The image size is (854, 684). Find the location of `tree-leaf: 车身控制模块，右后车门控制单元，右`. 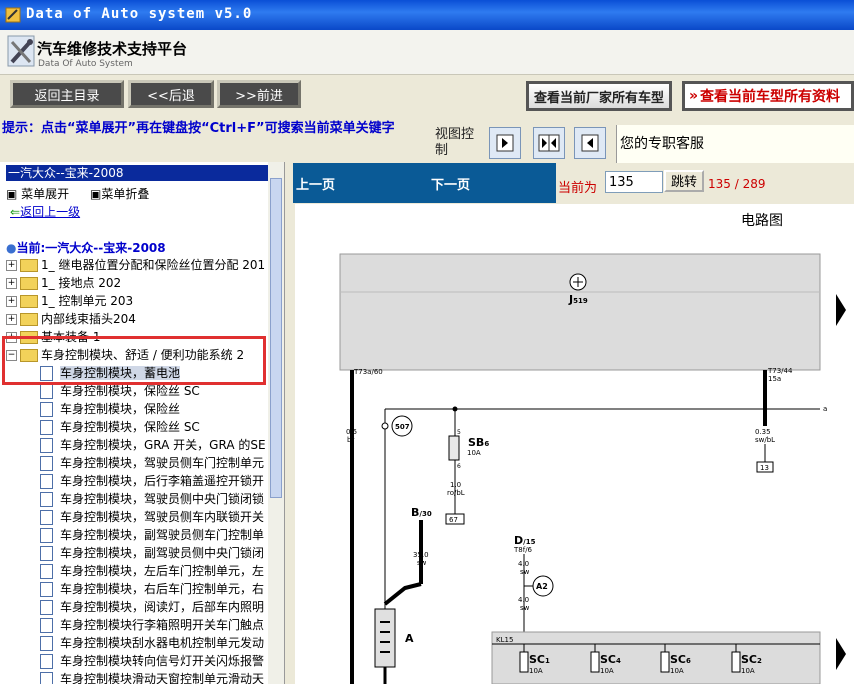

tree-leaf: 车身控制模块，右后车门控制单元，右 is located at coordinates (153, 589).